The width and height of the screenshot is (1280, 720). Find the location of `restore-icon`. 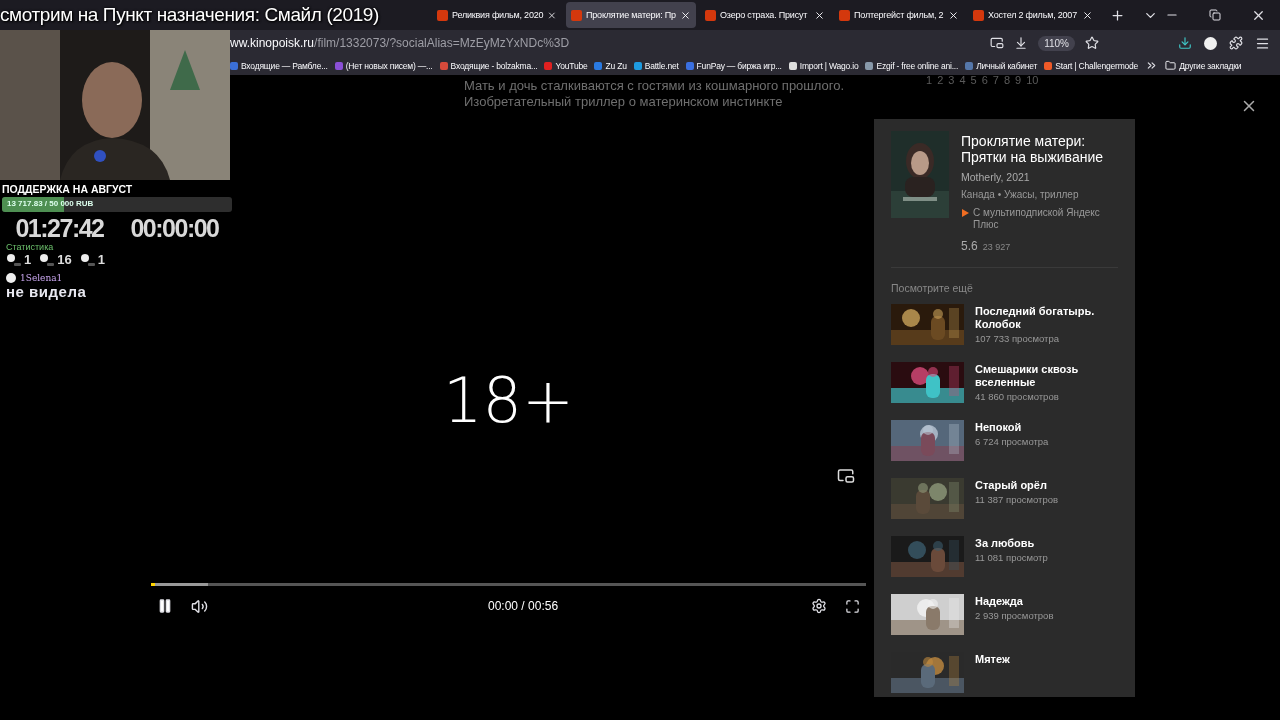

restore-icon is located at coordinates (1215, 15).